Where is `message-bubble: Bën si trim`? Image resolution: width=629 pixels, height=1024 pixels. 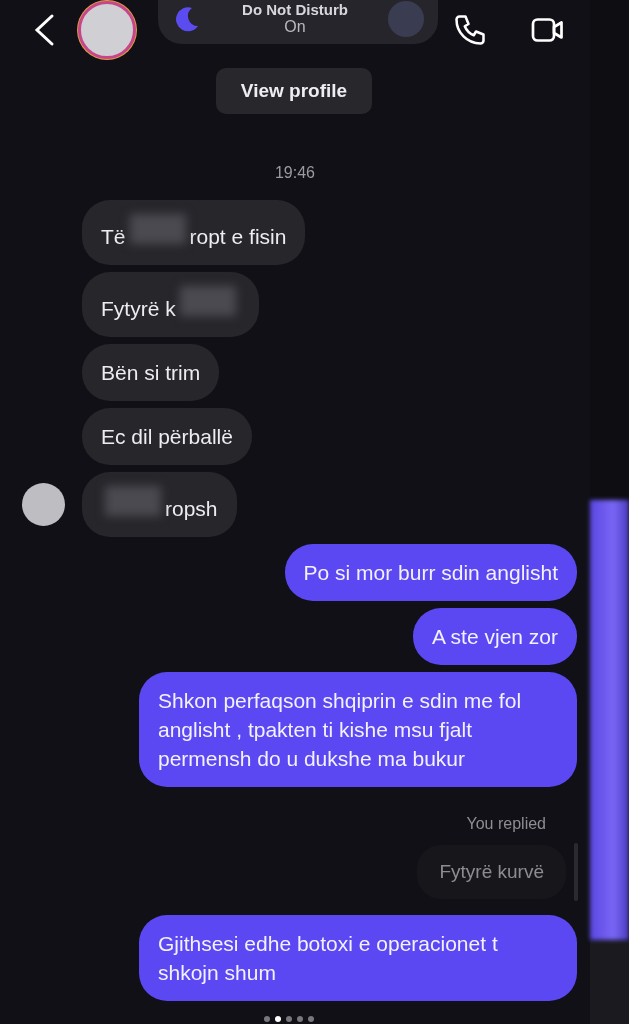
message-bubble: Bën si trim is located at coordinates (151, 372).